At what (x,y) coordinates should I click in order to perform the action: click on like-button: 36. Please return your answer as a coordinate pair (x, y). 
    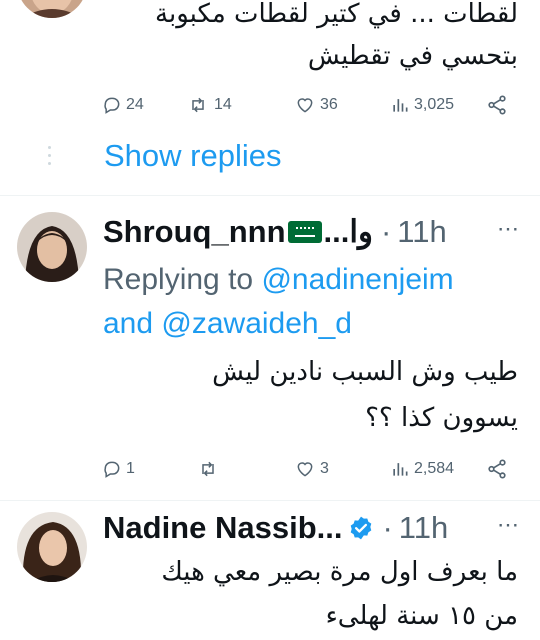
    Looking at the image, I should click on (316, 105).